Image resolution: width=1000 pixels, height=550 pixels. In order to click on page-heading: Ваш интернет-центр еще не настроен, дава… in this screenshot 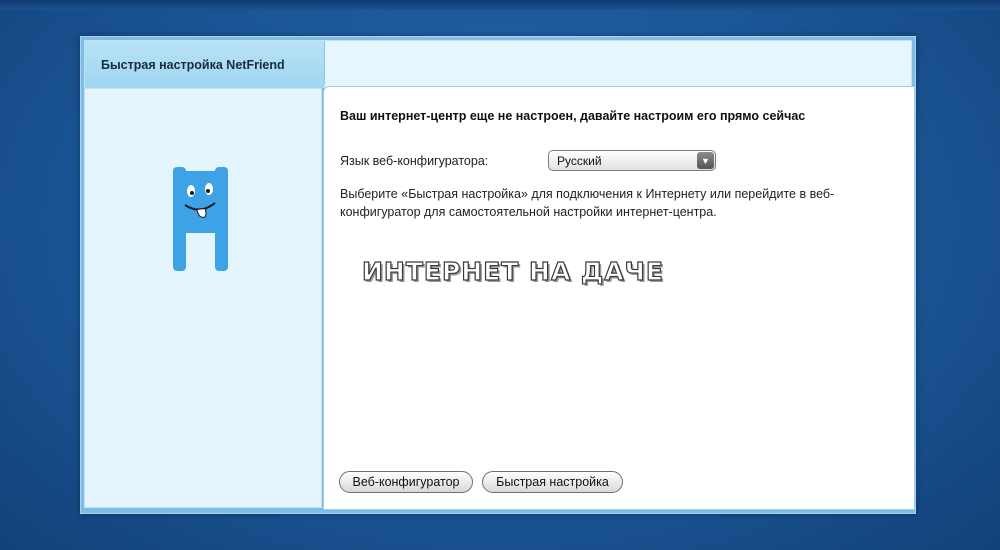, I will do `click(573, 116)`.